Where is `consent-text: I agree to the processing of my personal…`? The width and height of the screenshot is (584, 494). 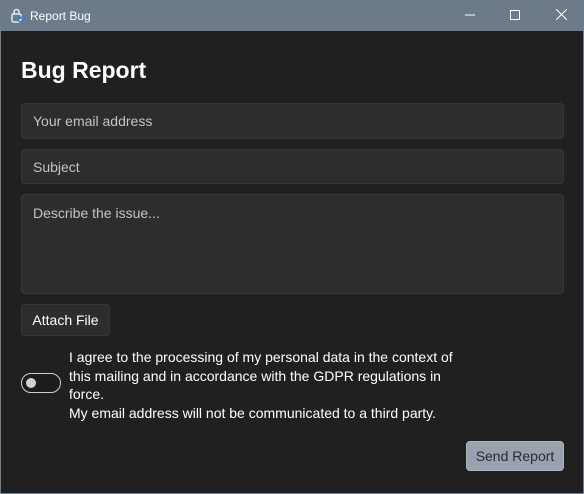
consent-text: I agree to the processing of my personal… is located at coordinates (269, 385).